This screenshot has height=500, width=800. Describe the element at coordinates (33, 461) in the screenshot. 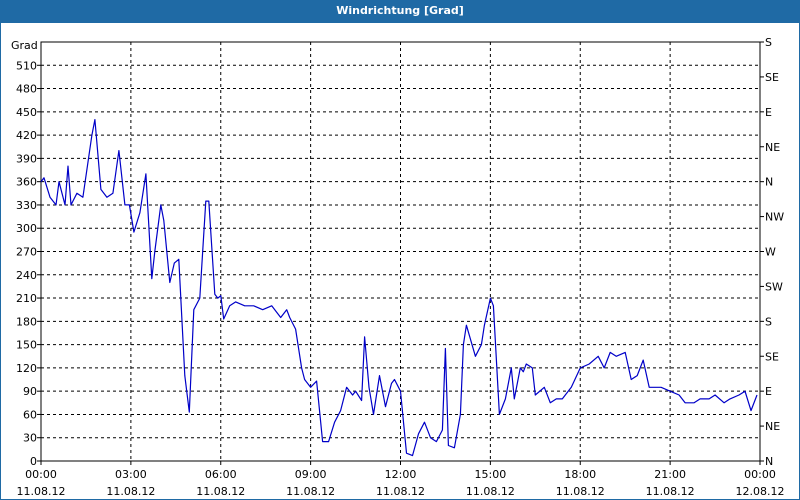

I see `y-tick-label: 0` at that location.